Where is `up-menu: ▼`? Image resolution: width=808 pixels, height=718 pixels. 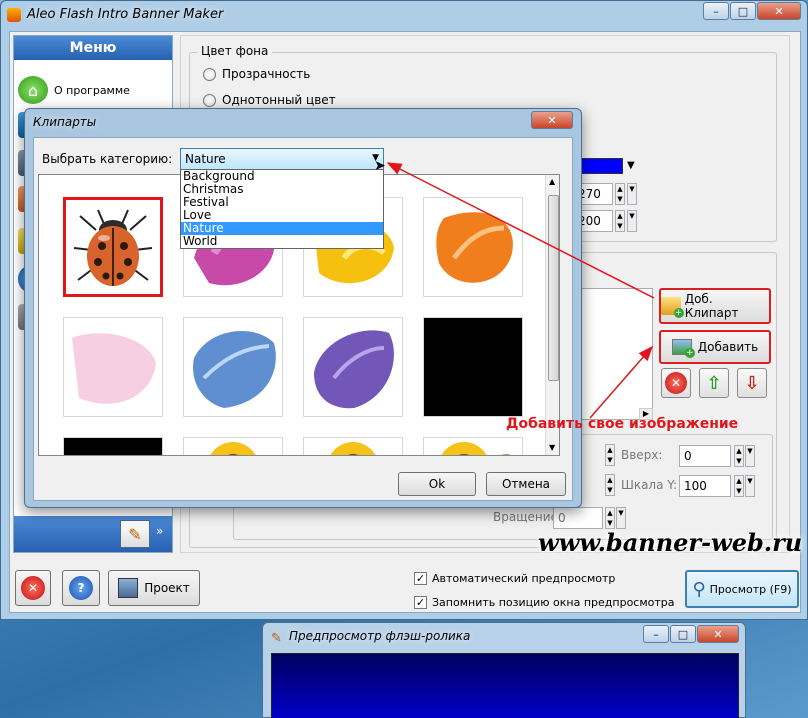
up-menu: ▼ is located at coordinates (750, 456).